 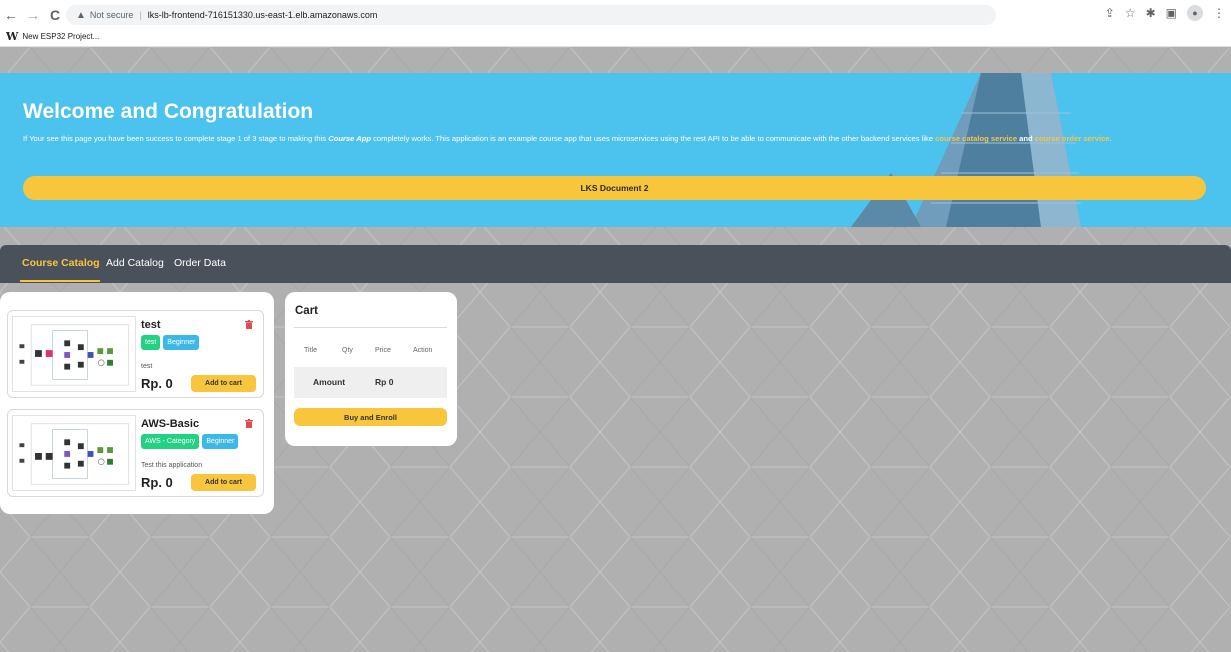 I want to click on building-image, so click(x=966, y=150).